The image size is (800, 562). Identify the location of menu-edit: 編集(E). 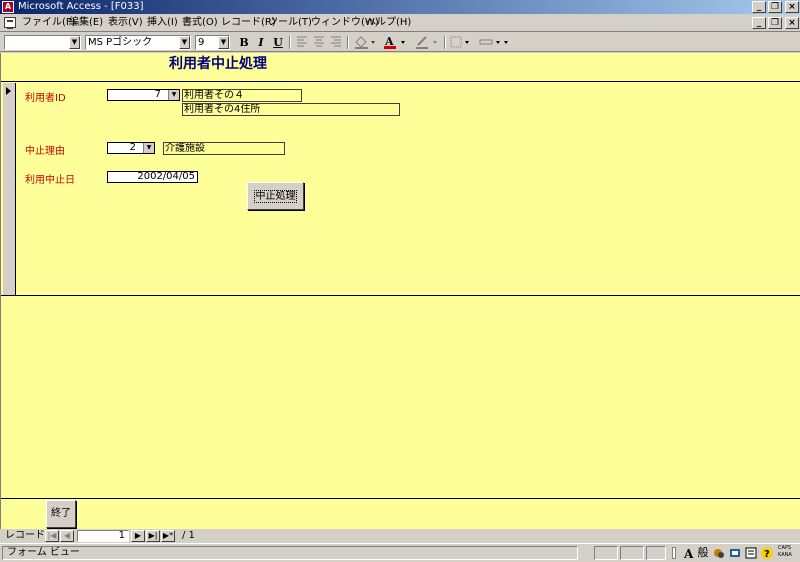
(86, 23).